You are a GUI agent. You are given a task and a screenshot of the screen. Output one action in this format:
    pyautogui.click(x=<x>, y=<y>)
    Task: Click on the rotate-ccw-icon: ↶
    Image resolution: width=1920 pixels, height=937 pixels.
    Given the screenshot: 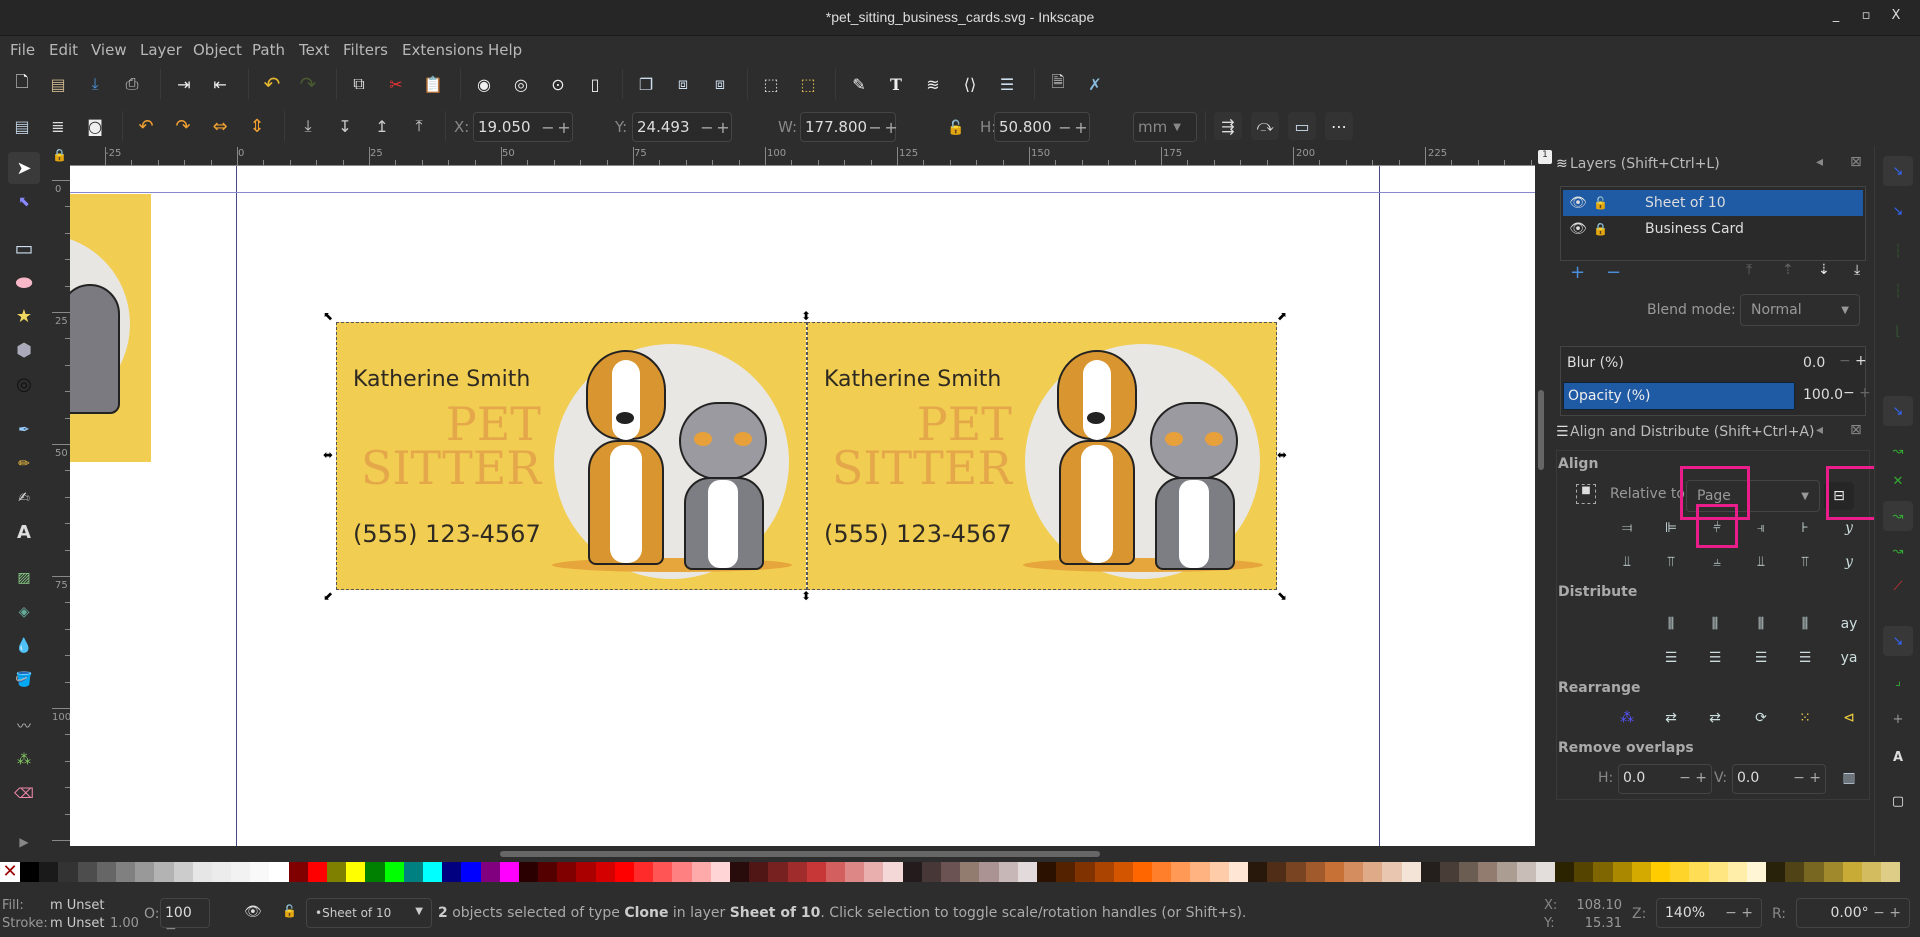 What is the action you would take?
    pyautogui.click(x=146, y=126)
    